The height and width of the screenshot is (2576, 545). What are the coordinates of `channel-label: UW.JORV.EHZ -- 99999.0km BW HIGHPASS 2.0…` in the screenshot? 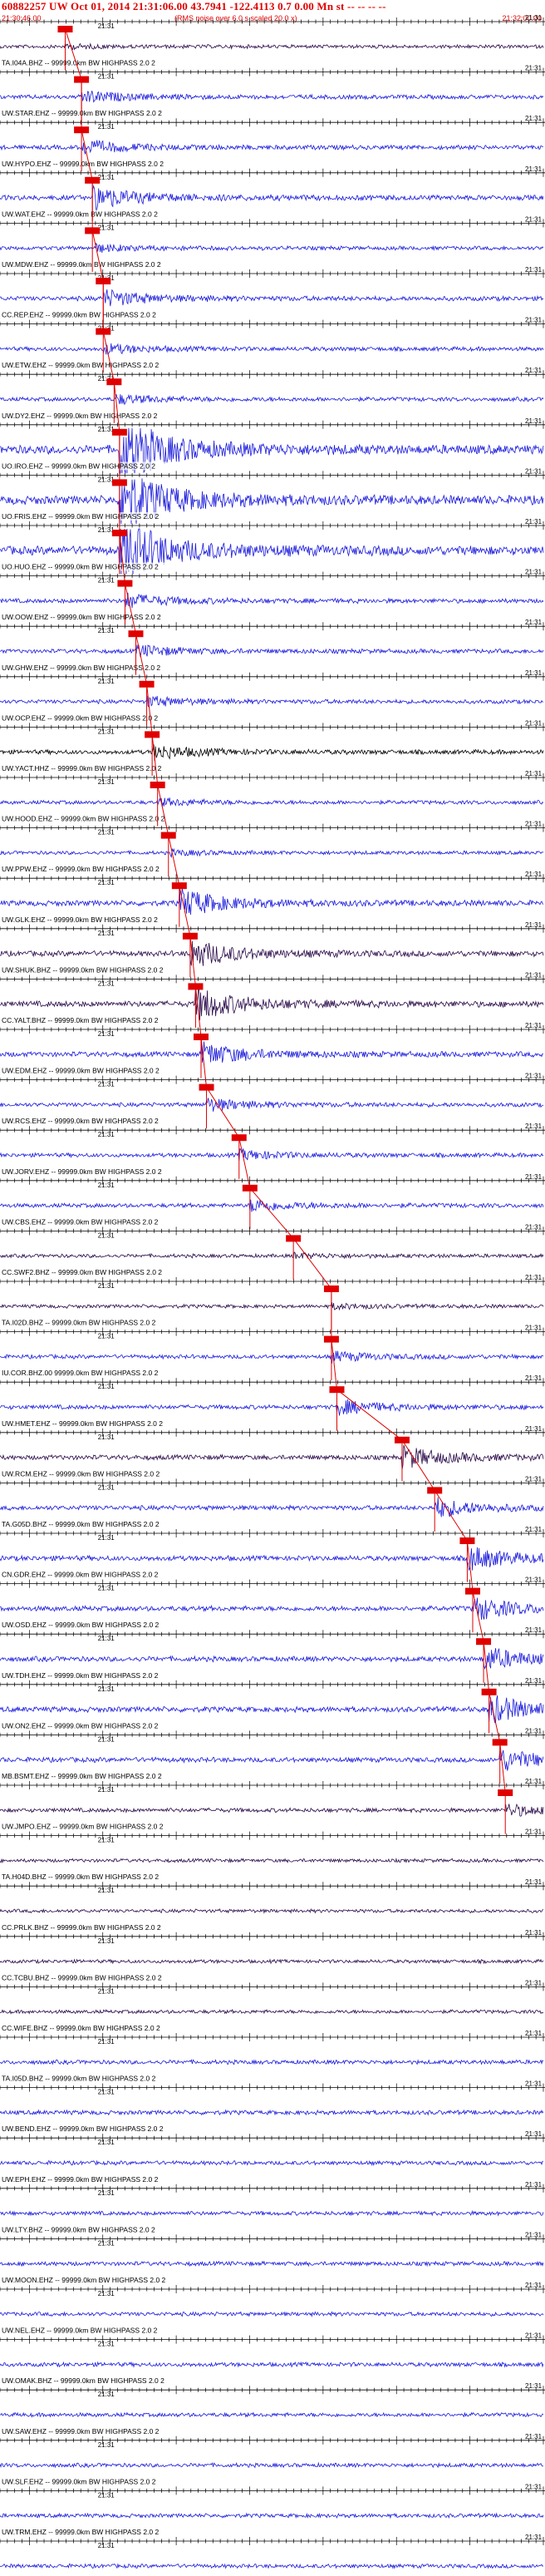 It's located at (82, 1171).